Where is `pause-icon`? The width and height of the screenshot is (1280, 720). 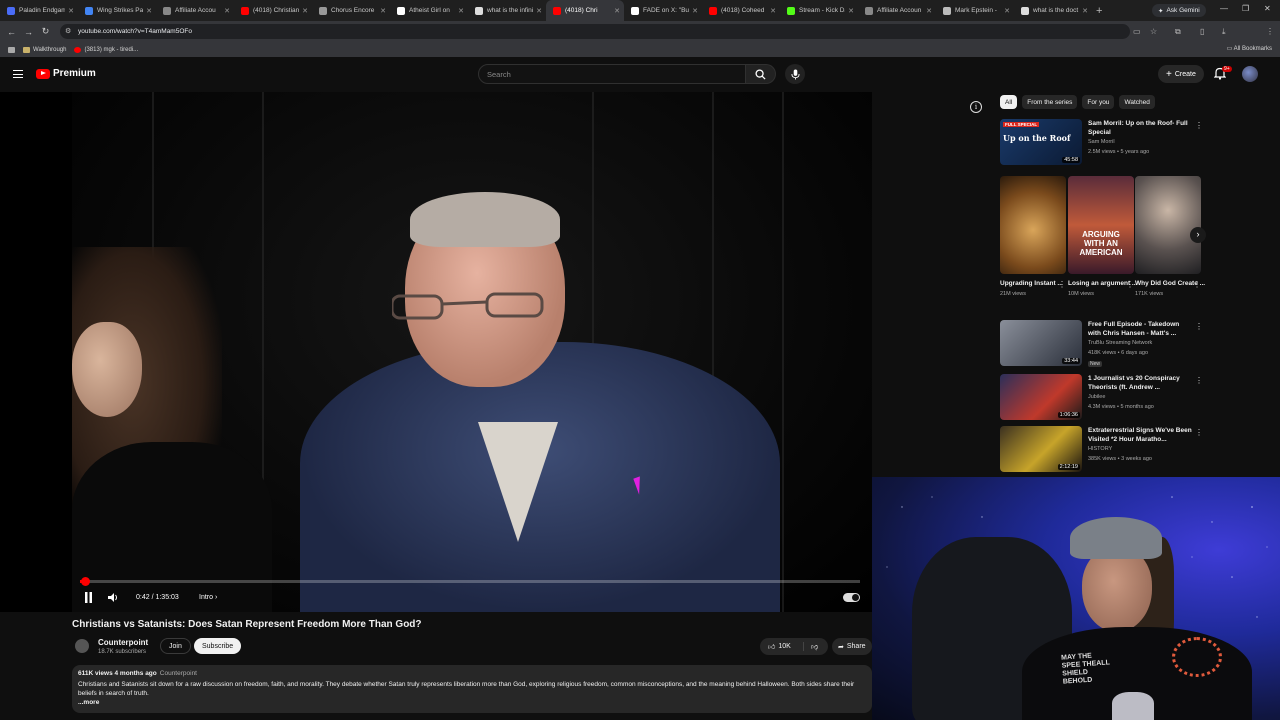
pause-icon is located at coordinates (88, 597).